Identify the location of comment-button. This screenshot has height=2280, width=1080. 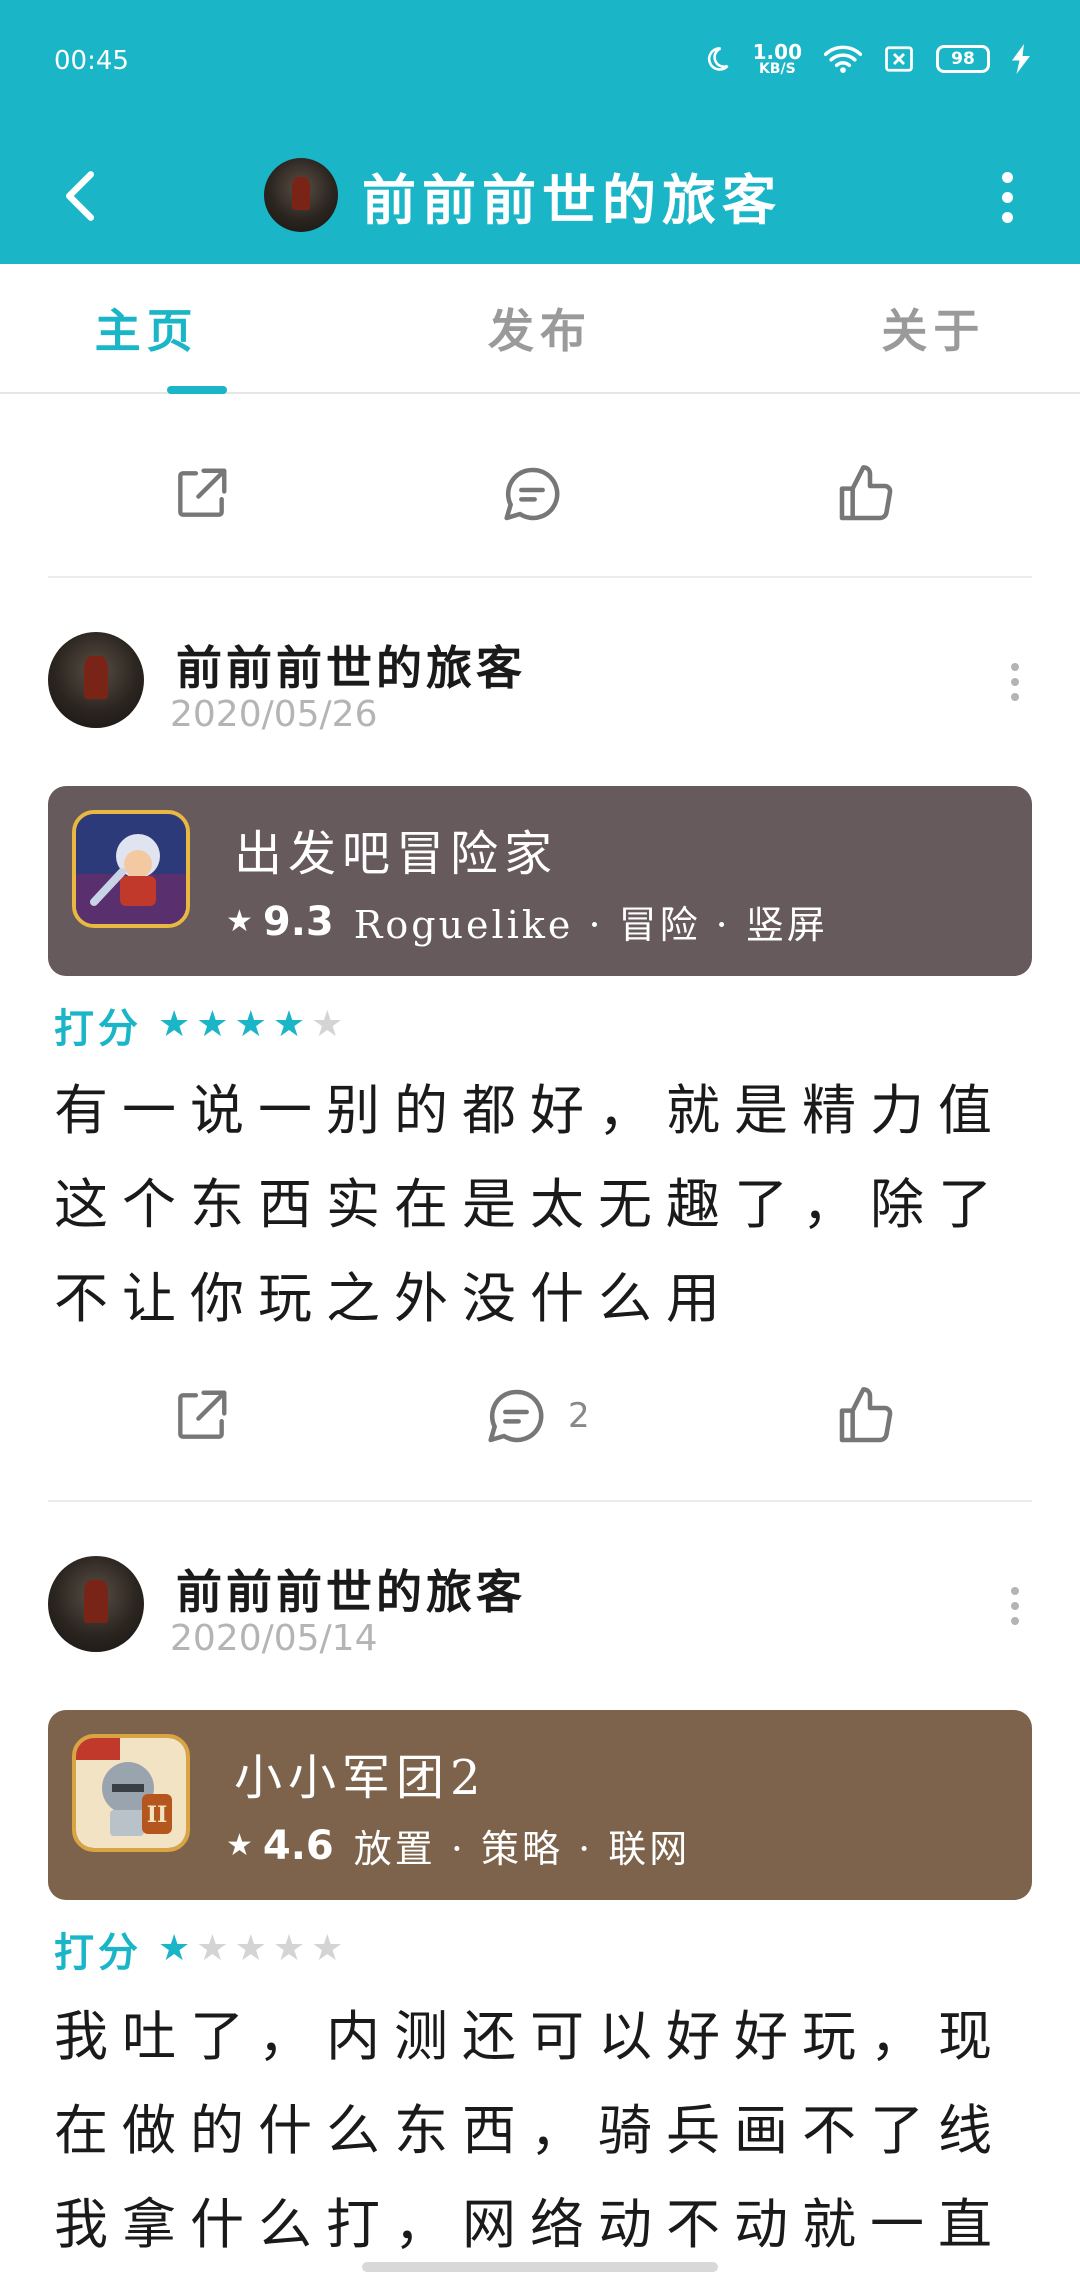
(532, 494).